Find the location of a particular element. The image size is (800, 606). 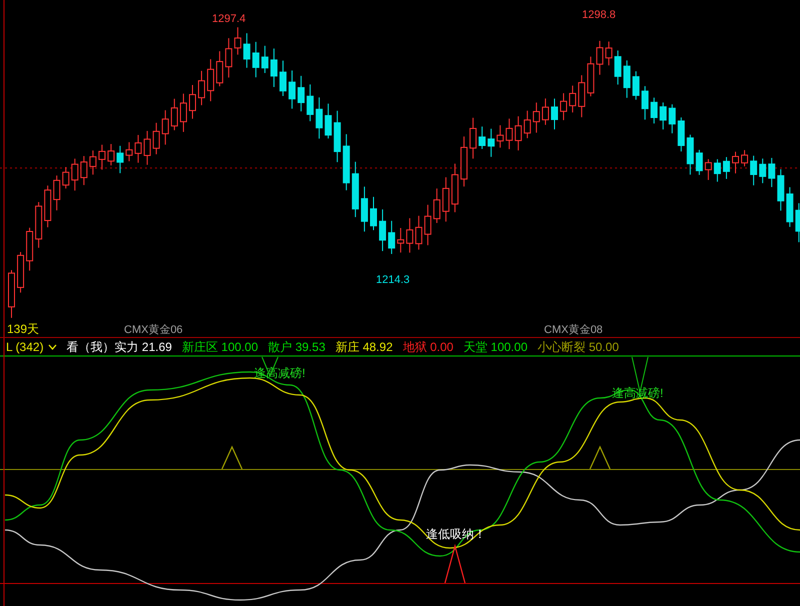

legend-item: 看（我）实力 21.69 is located at coordinates (119, 347).